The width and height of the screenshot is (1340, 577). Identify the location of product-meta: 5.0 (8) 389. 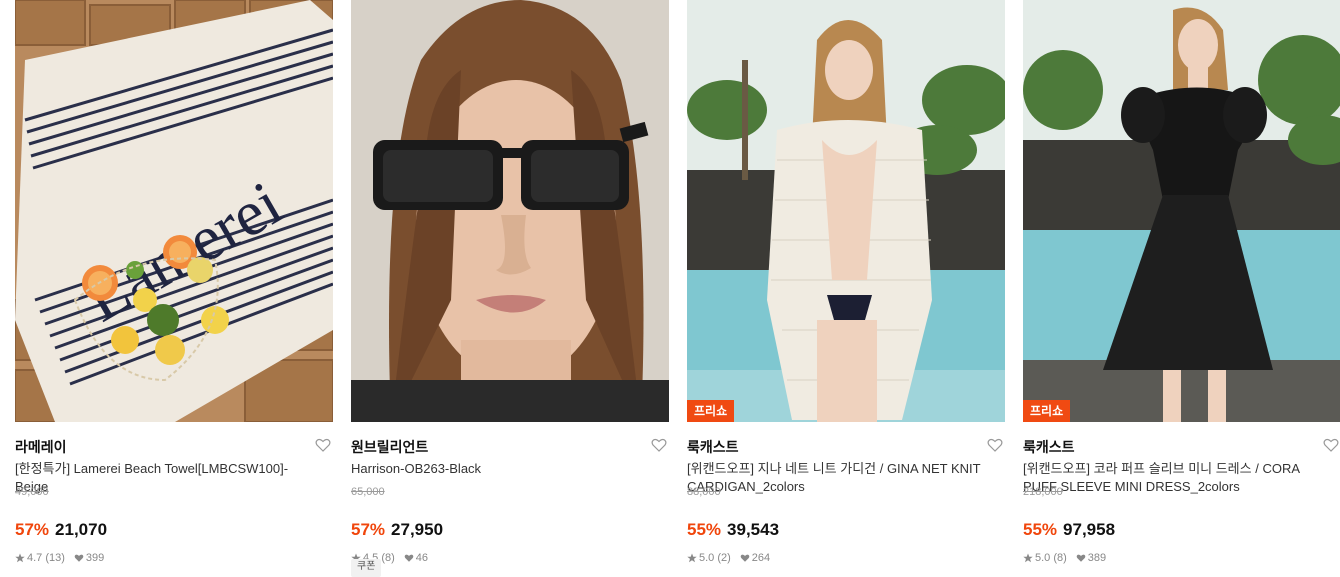
(1064, 558).